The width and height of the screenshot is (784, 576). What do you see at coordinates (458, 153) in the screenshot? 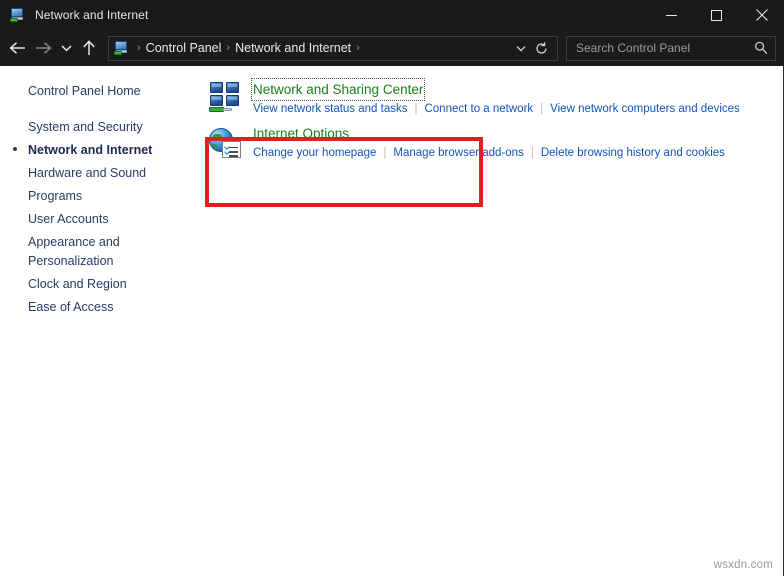
I see `manage-browser-add-ons-link: Manage browser add-ons` at bounding box center [458, 153].